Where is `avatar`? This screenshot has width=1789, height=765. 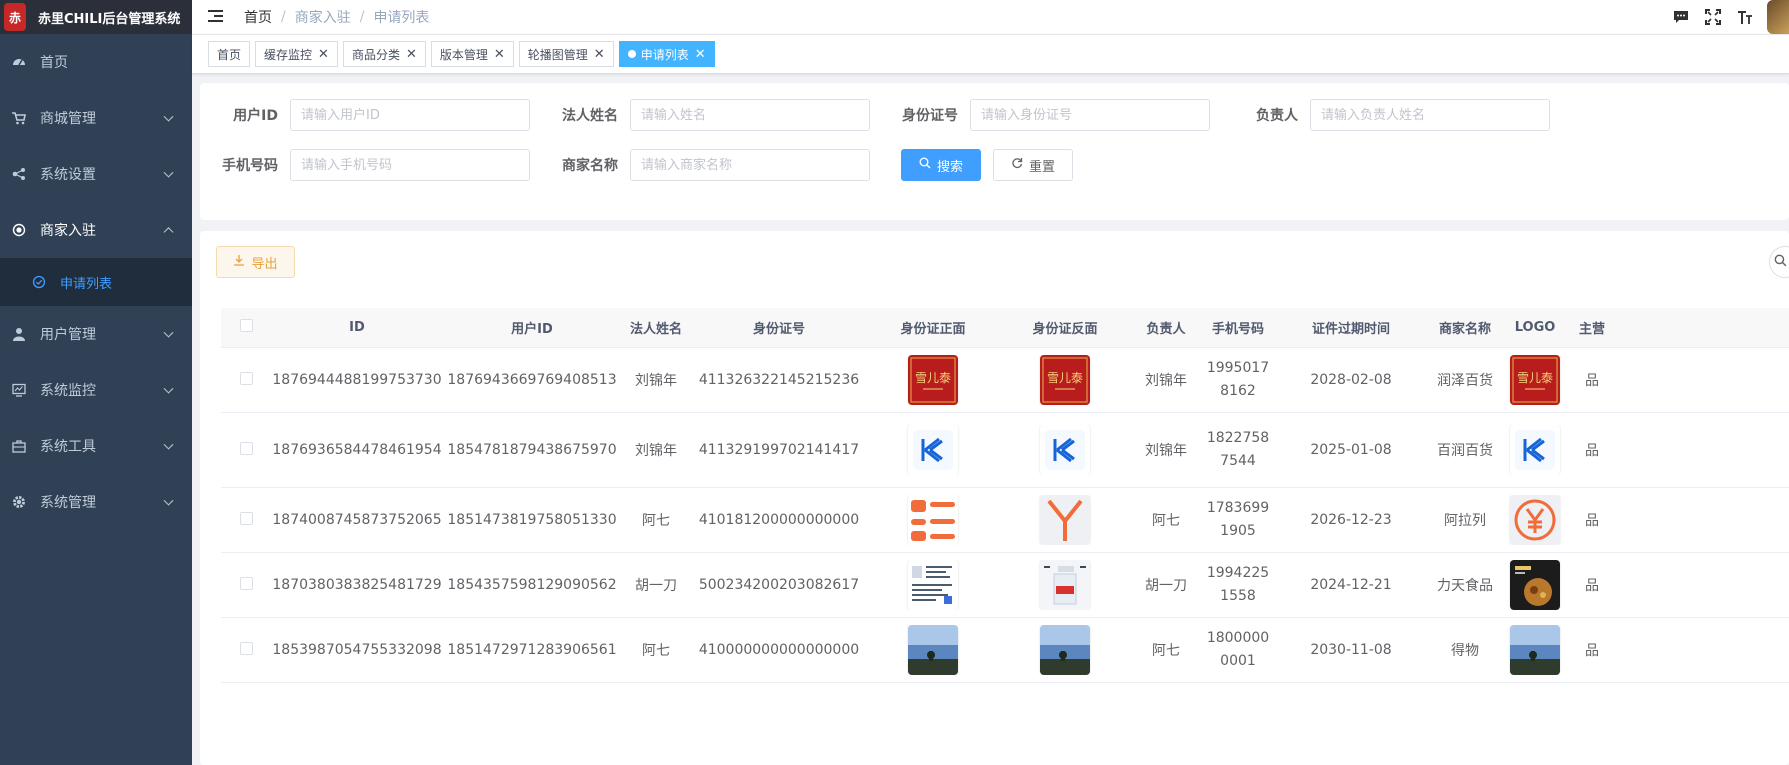
avatar is located at coordinates (1778, 17).